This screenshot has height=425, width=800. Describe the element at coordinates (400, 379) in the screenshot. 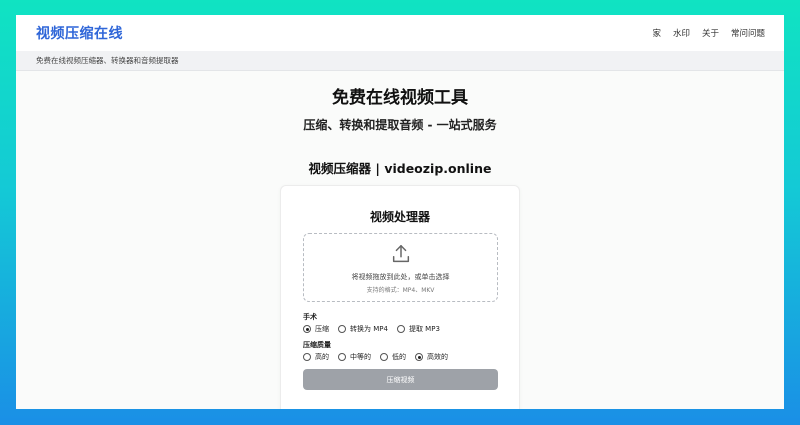

I see `compress-video-button: 压缩视频` at that location.